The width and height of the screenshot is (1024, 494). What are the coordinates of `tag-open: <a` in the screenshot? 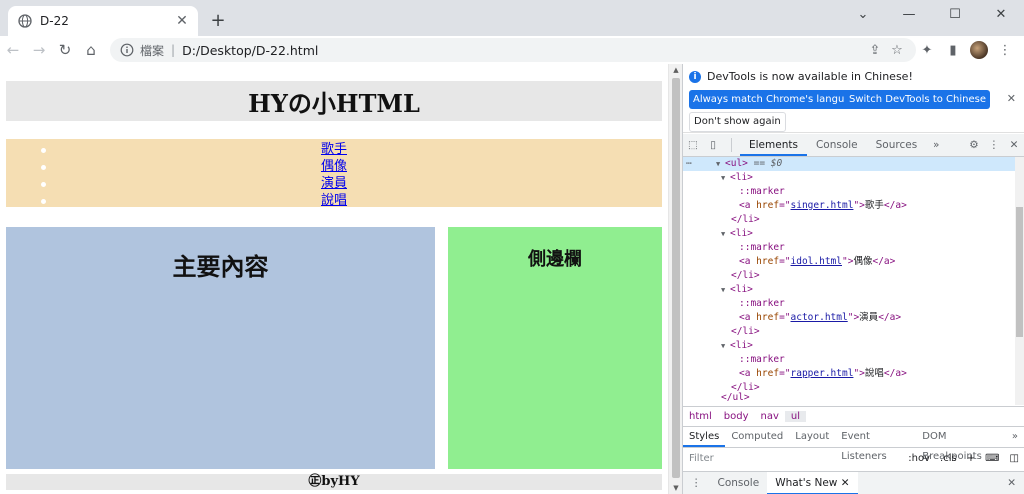 It's located at (748, 261).